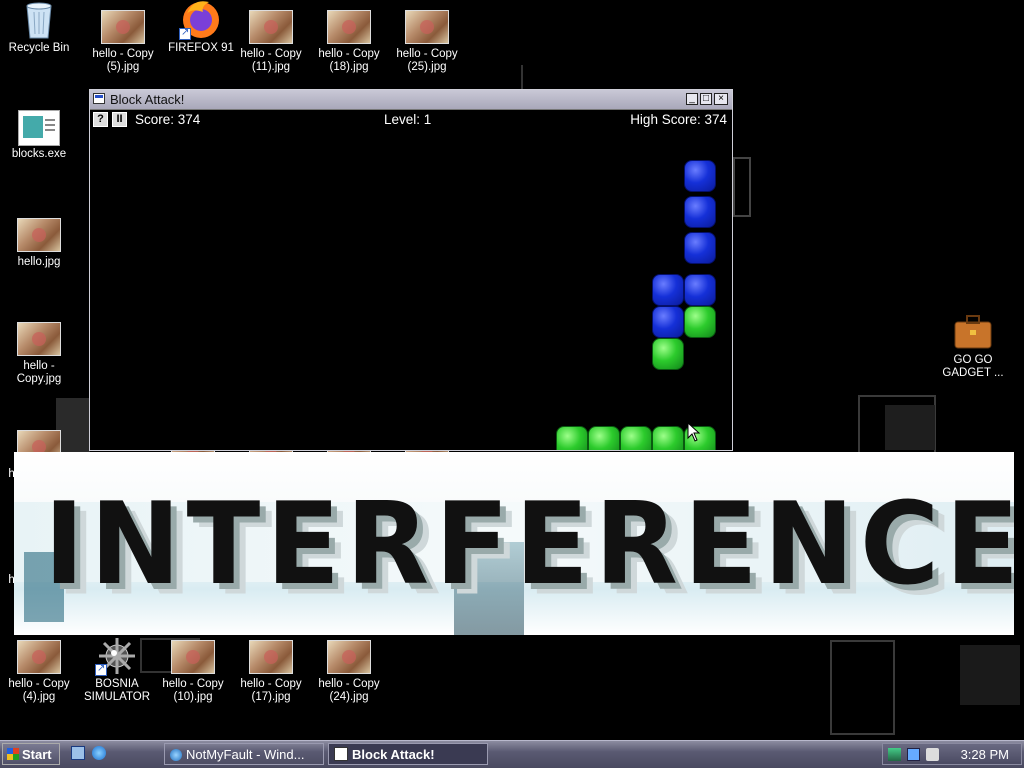  I want to click on high-score-label: High Score: 374, so click(678, 119).